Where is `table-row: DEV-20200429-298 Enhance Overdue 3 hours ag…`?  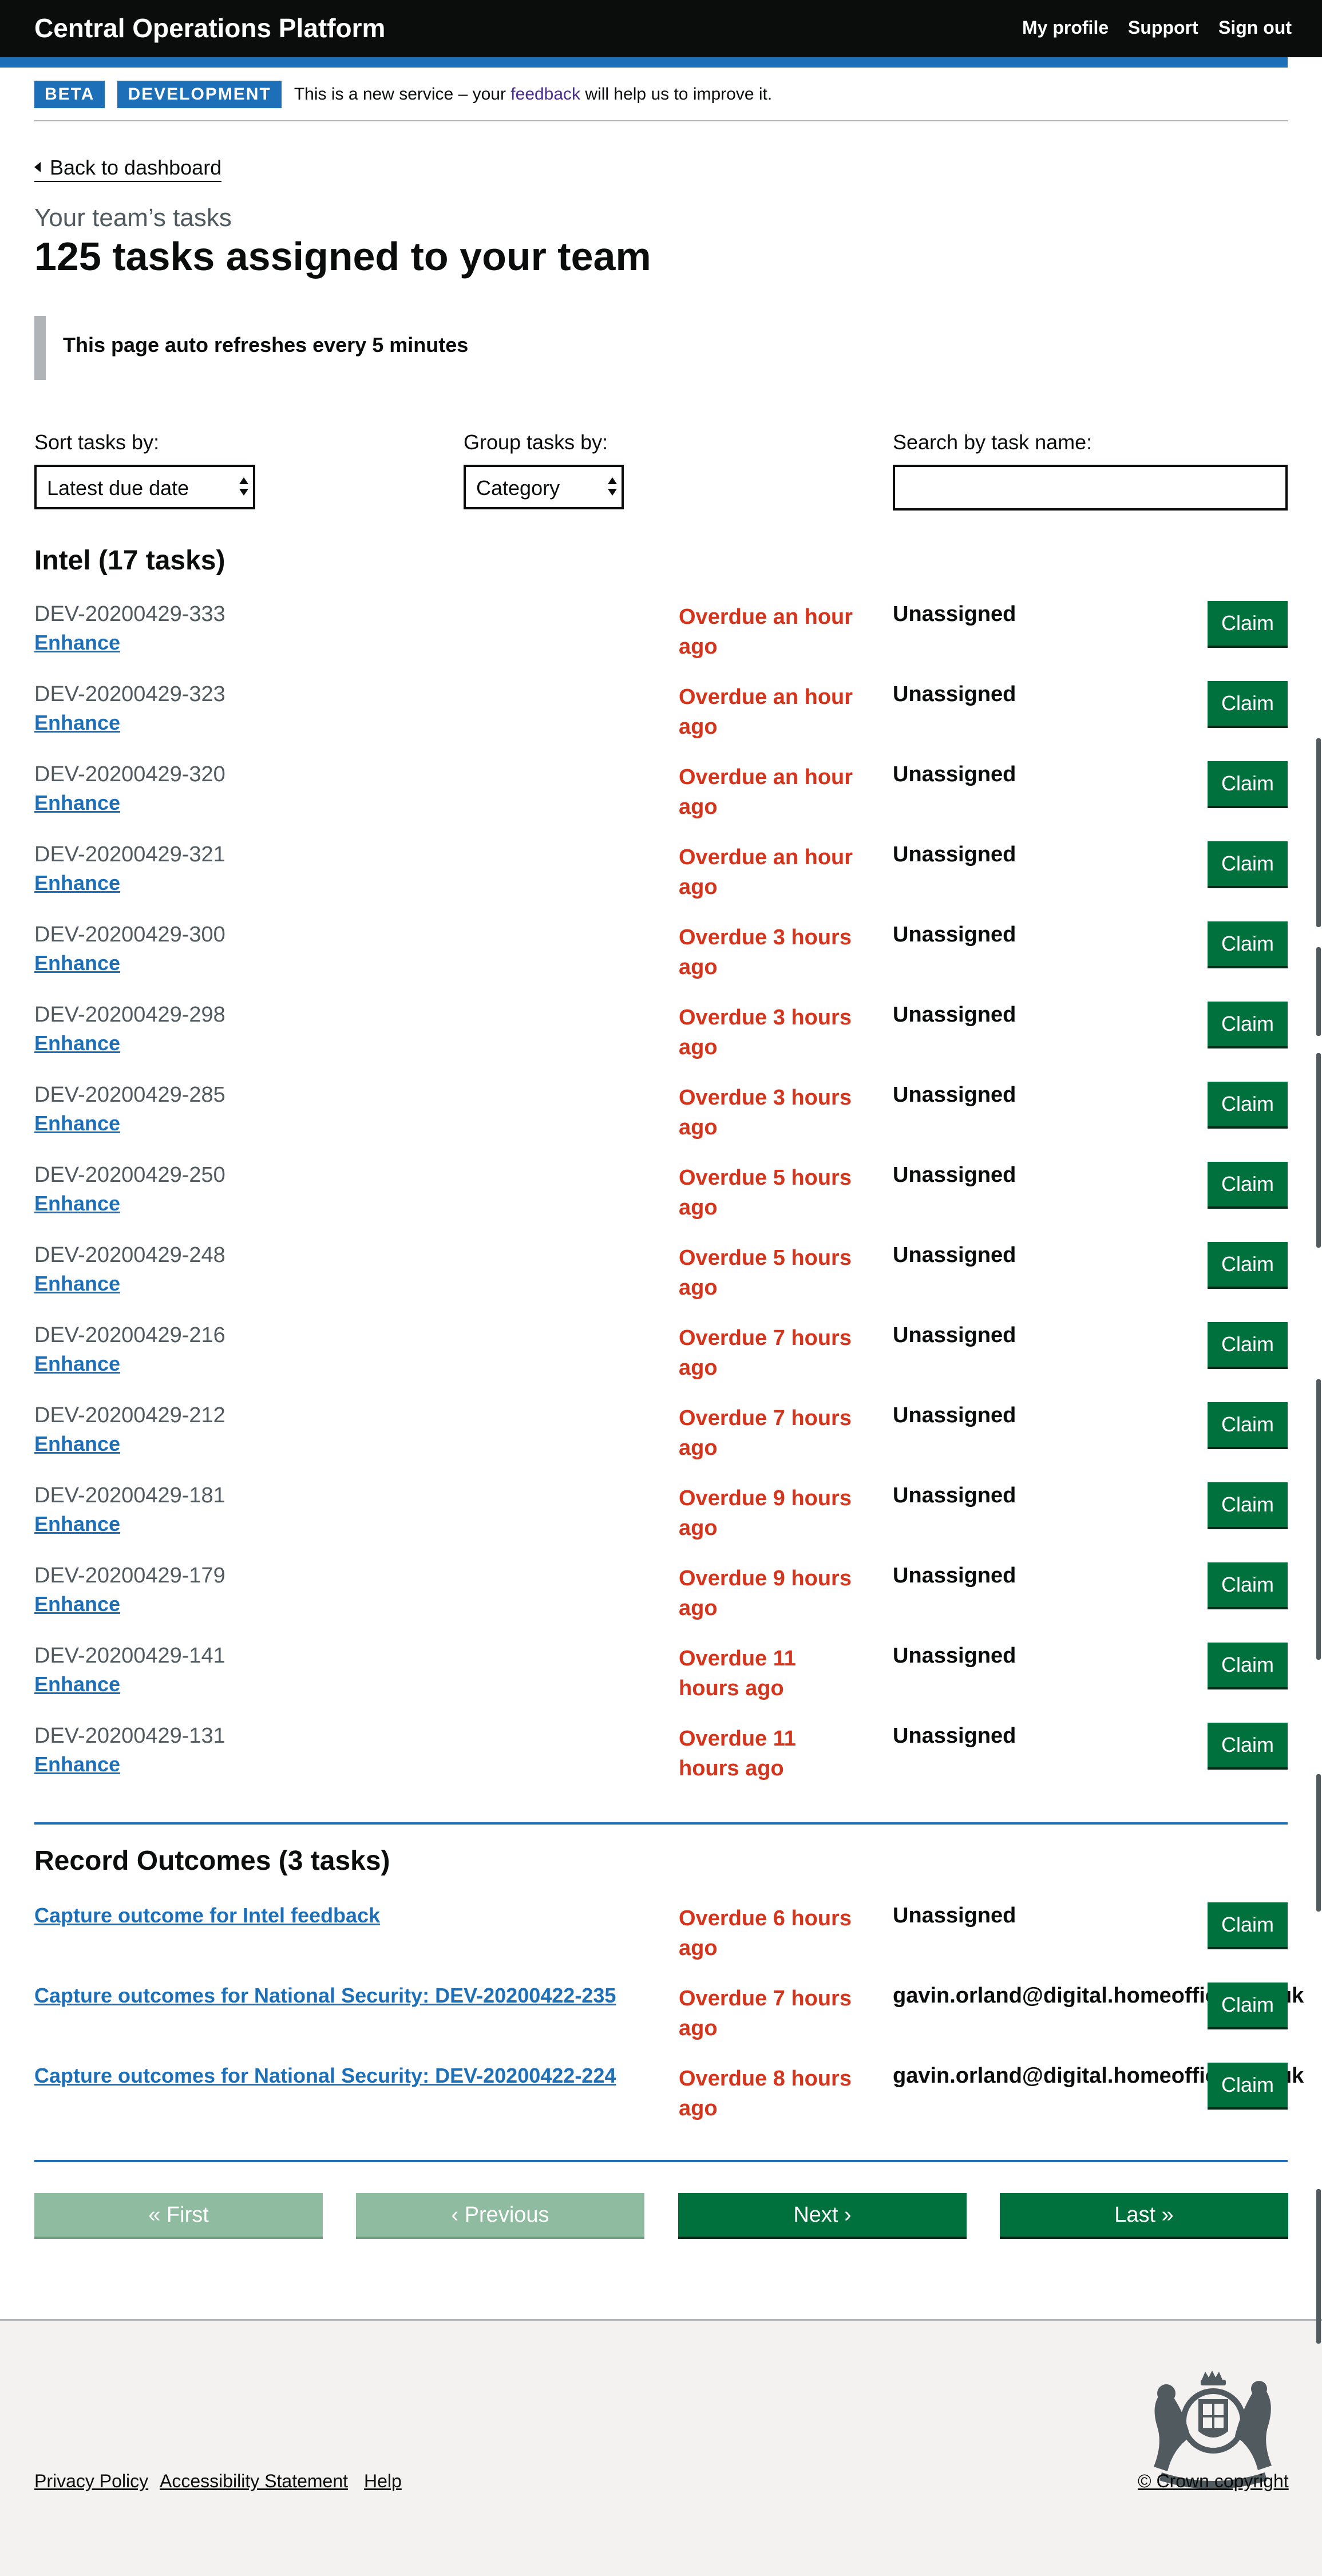
table-row: DEV-20200429-298 Enhance Overdue 3 hours ag… is located at coordinates (661, 1042).